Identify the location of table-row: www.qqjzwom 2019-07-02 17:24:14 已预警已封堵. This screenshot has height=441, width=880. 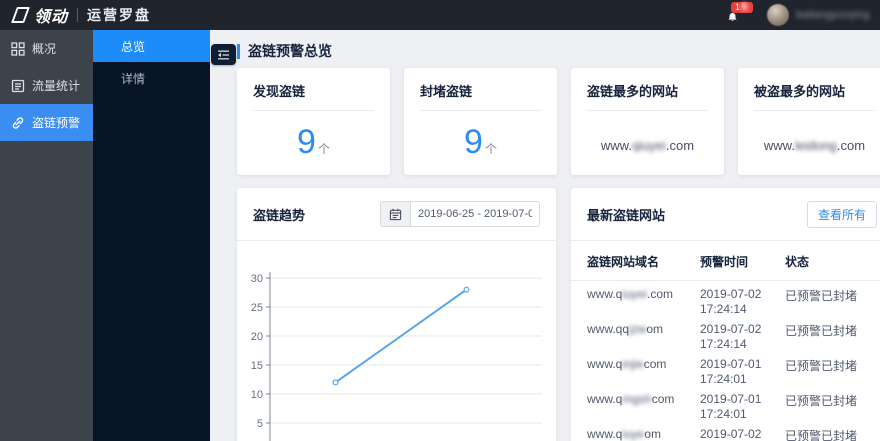
(725, 333).